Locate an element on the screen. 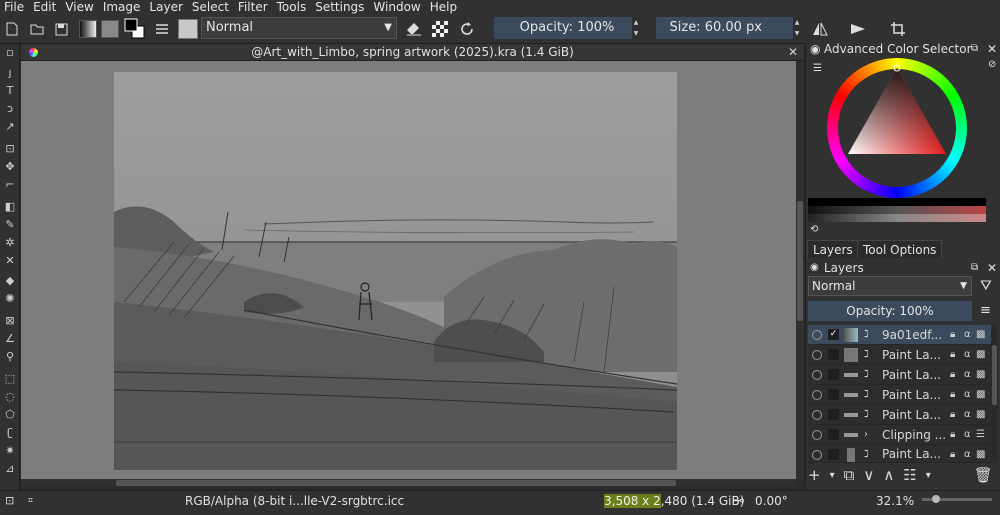  angle-icon: ∠ is located at coordinates (10, 339).